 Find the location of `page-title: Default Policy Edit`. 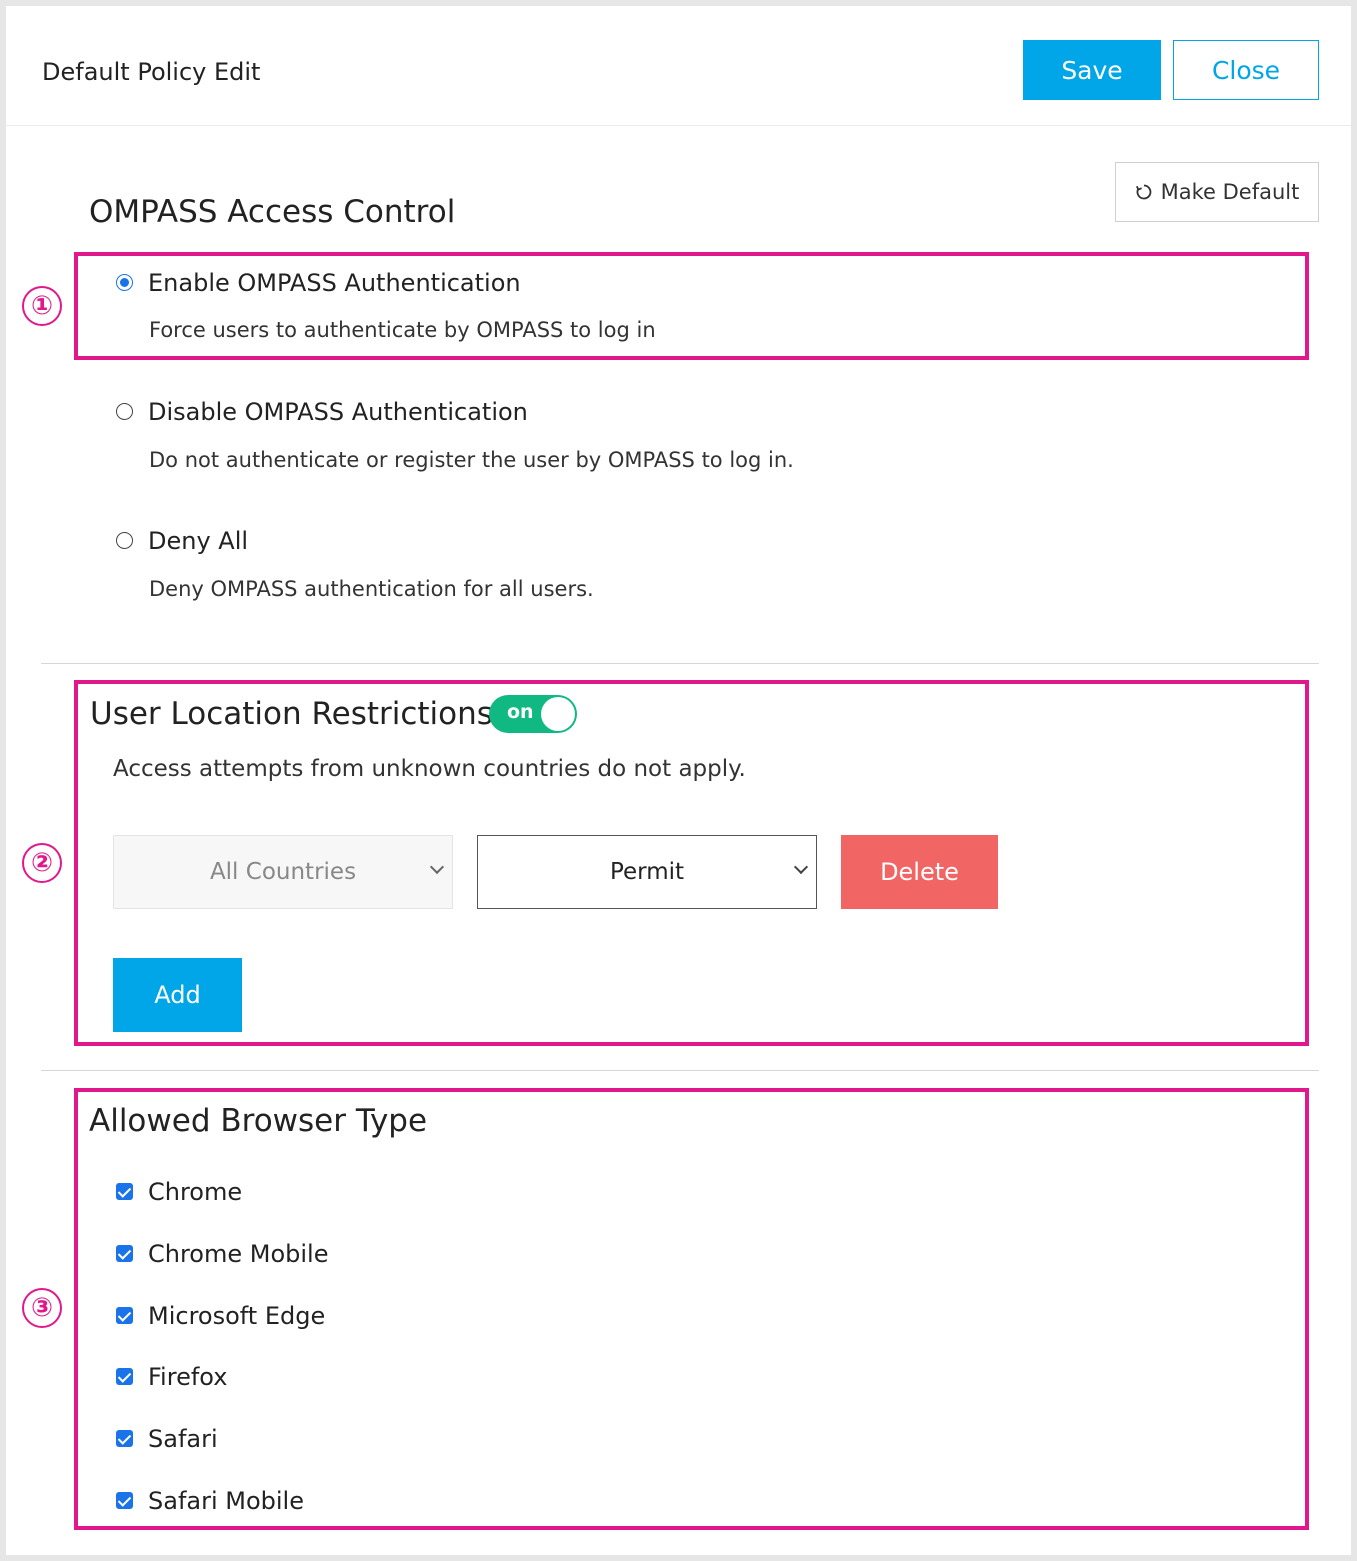

page-title: Default Policy Edit is located at coordinates (151, 72).